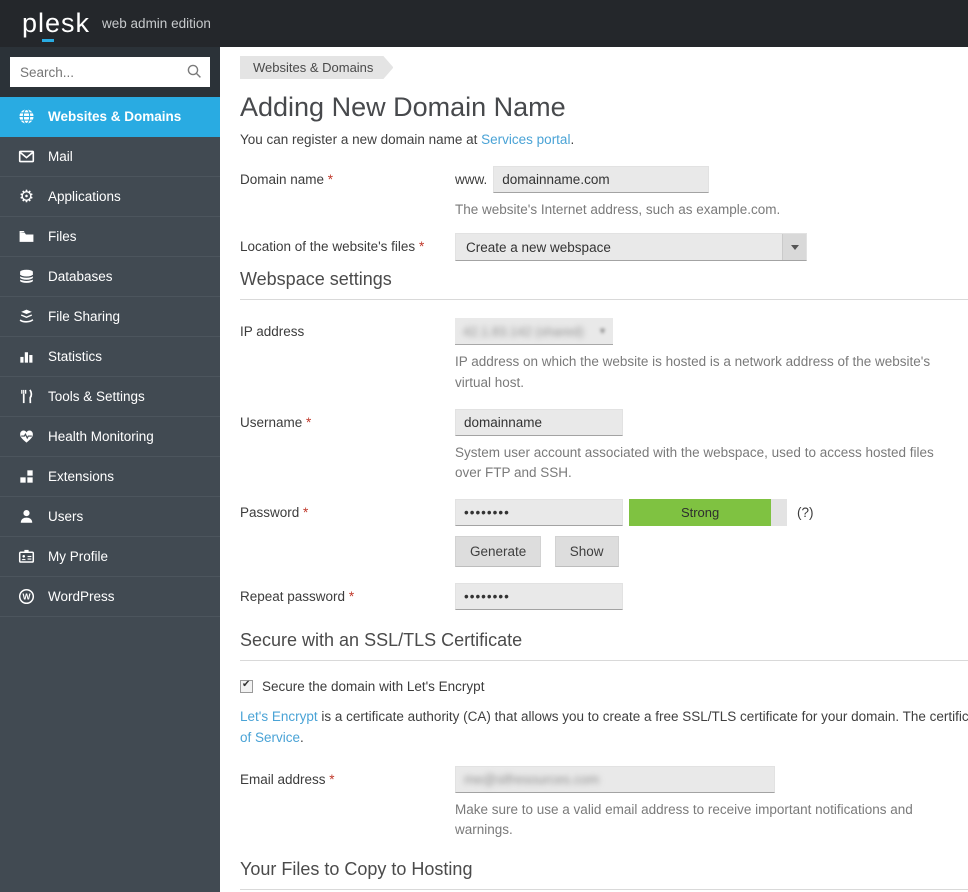 The image size is (968, 892). What do you see at coordinates (539, 513) in the screenshot?
I see `password-input: ••••••••` at bounding box center [539, 513].